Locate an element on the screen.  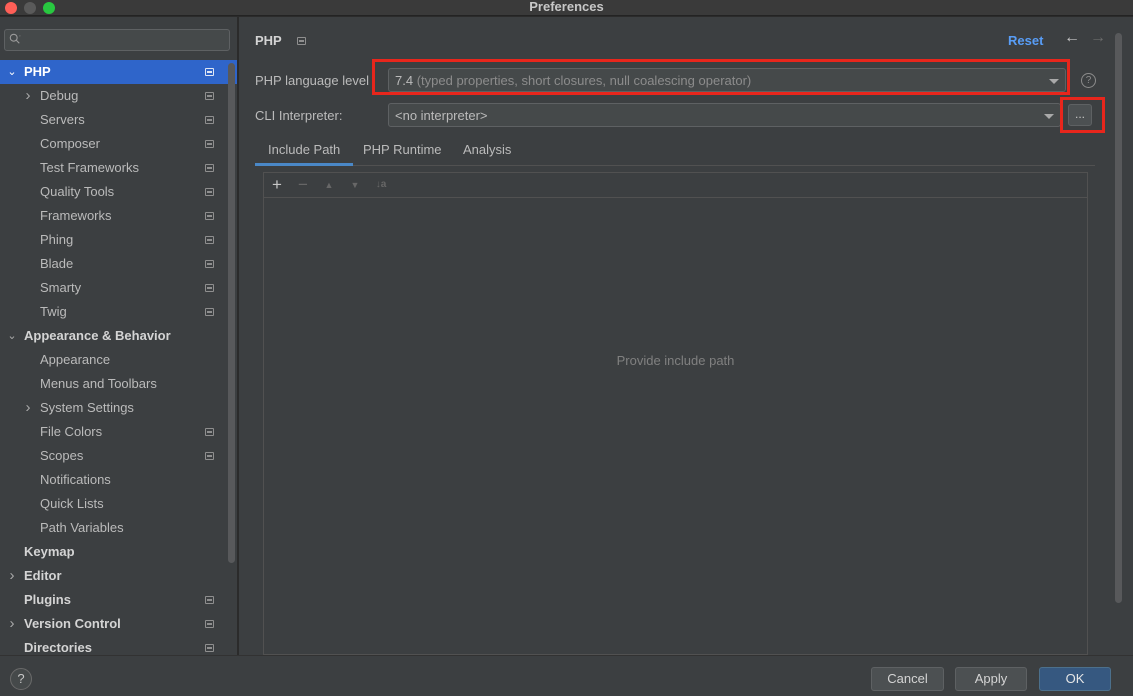
sidebar-item-label: Smarty is located at coordinates (61, 287).